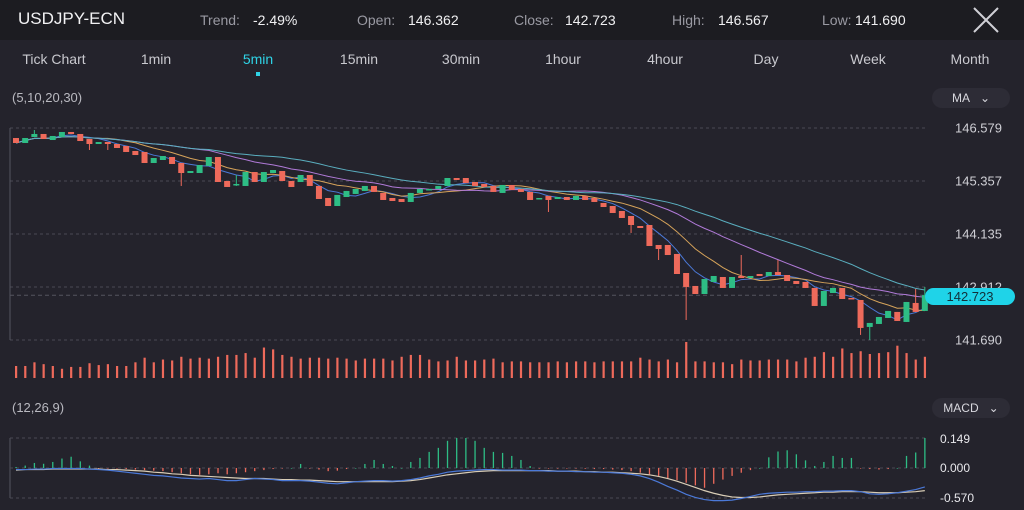  What do you see at coordinates (955, 439) in the screenshot?
I see `macd-tick-label: 0.149` at bounding box center [955, 439].